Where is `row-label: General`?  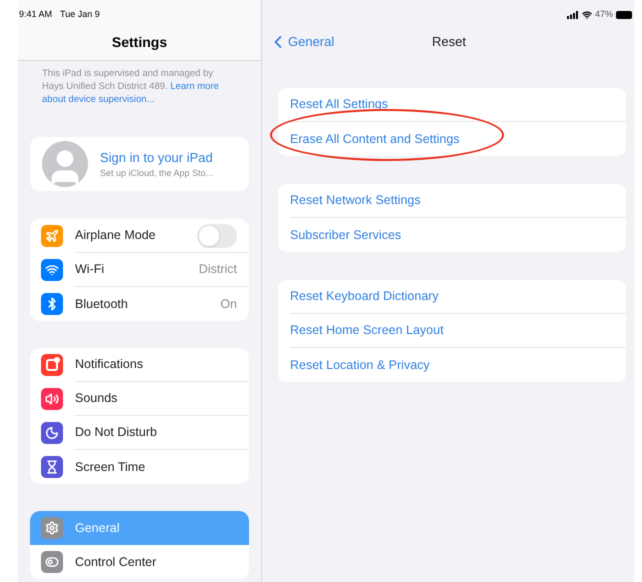 row-label: General is located at coordinates (97, 528).